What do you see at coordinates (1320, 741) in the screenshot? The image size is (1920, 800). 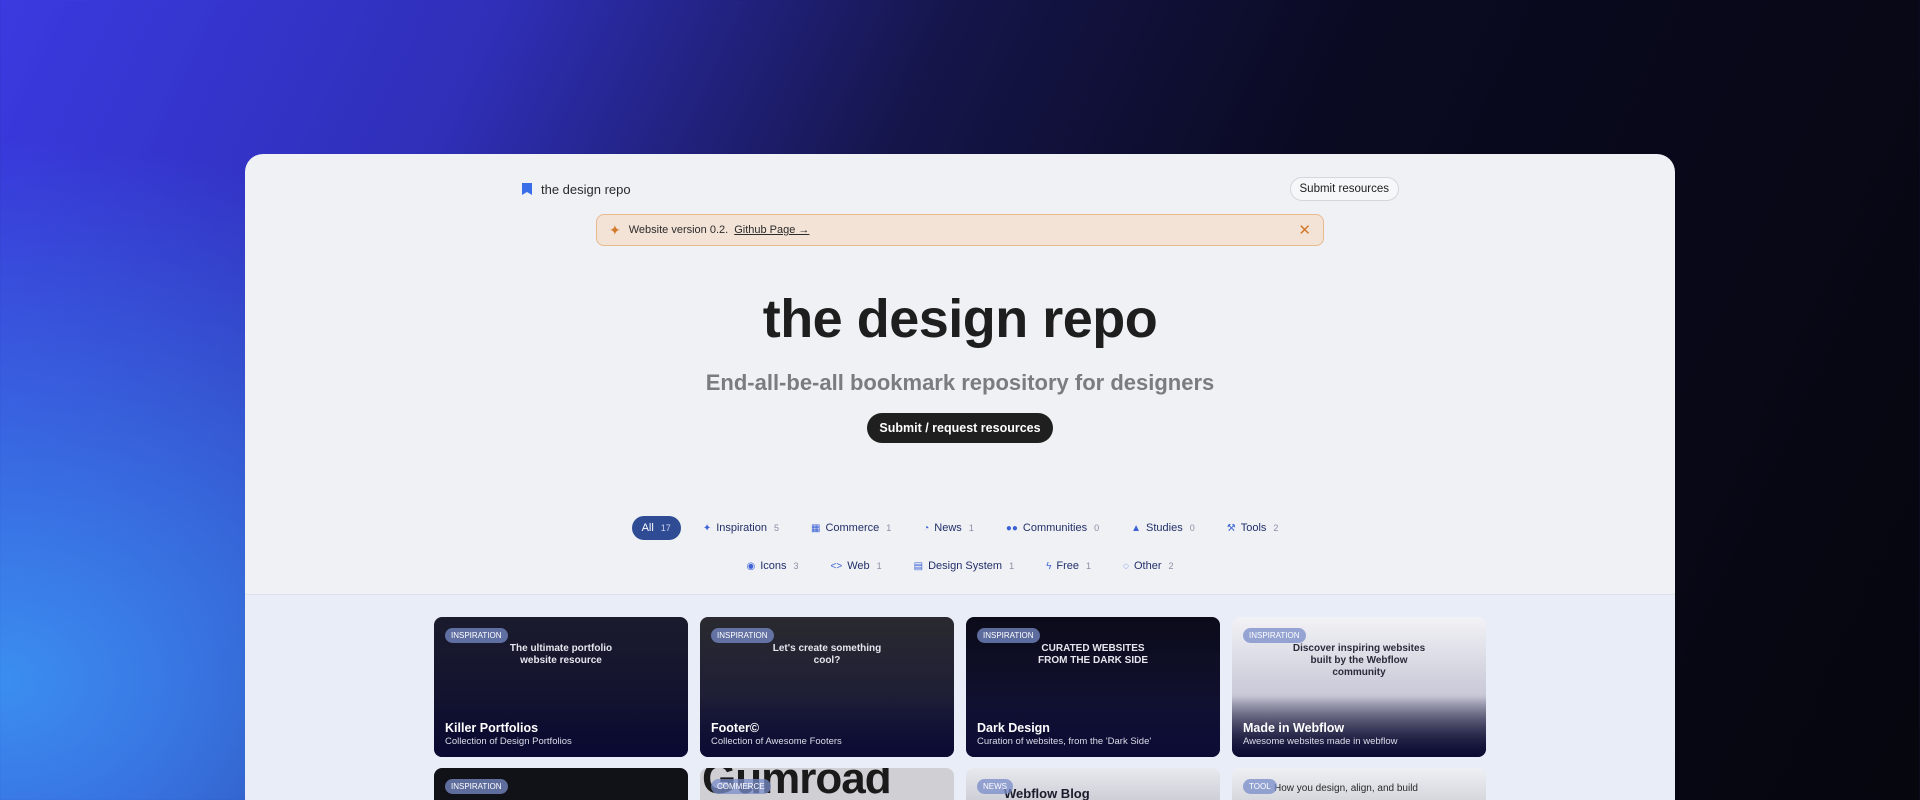 I see `card-description: Awesome websites made in webflow` at bounding box center [1320, 741].